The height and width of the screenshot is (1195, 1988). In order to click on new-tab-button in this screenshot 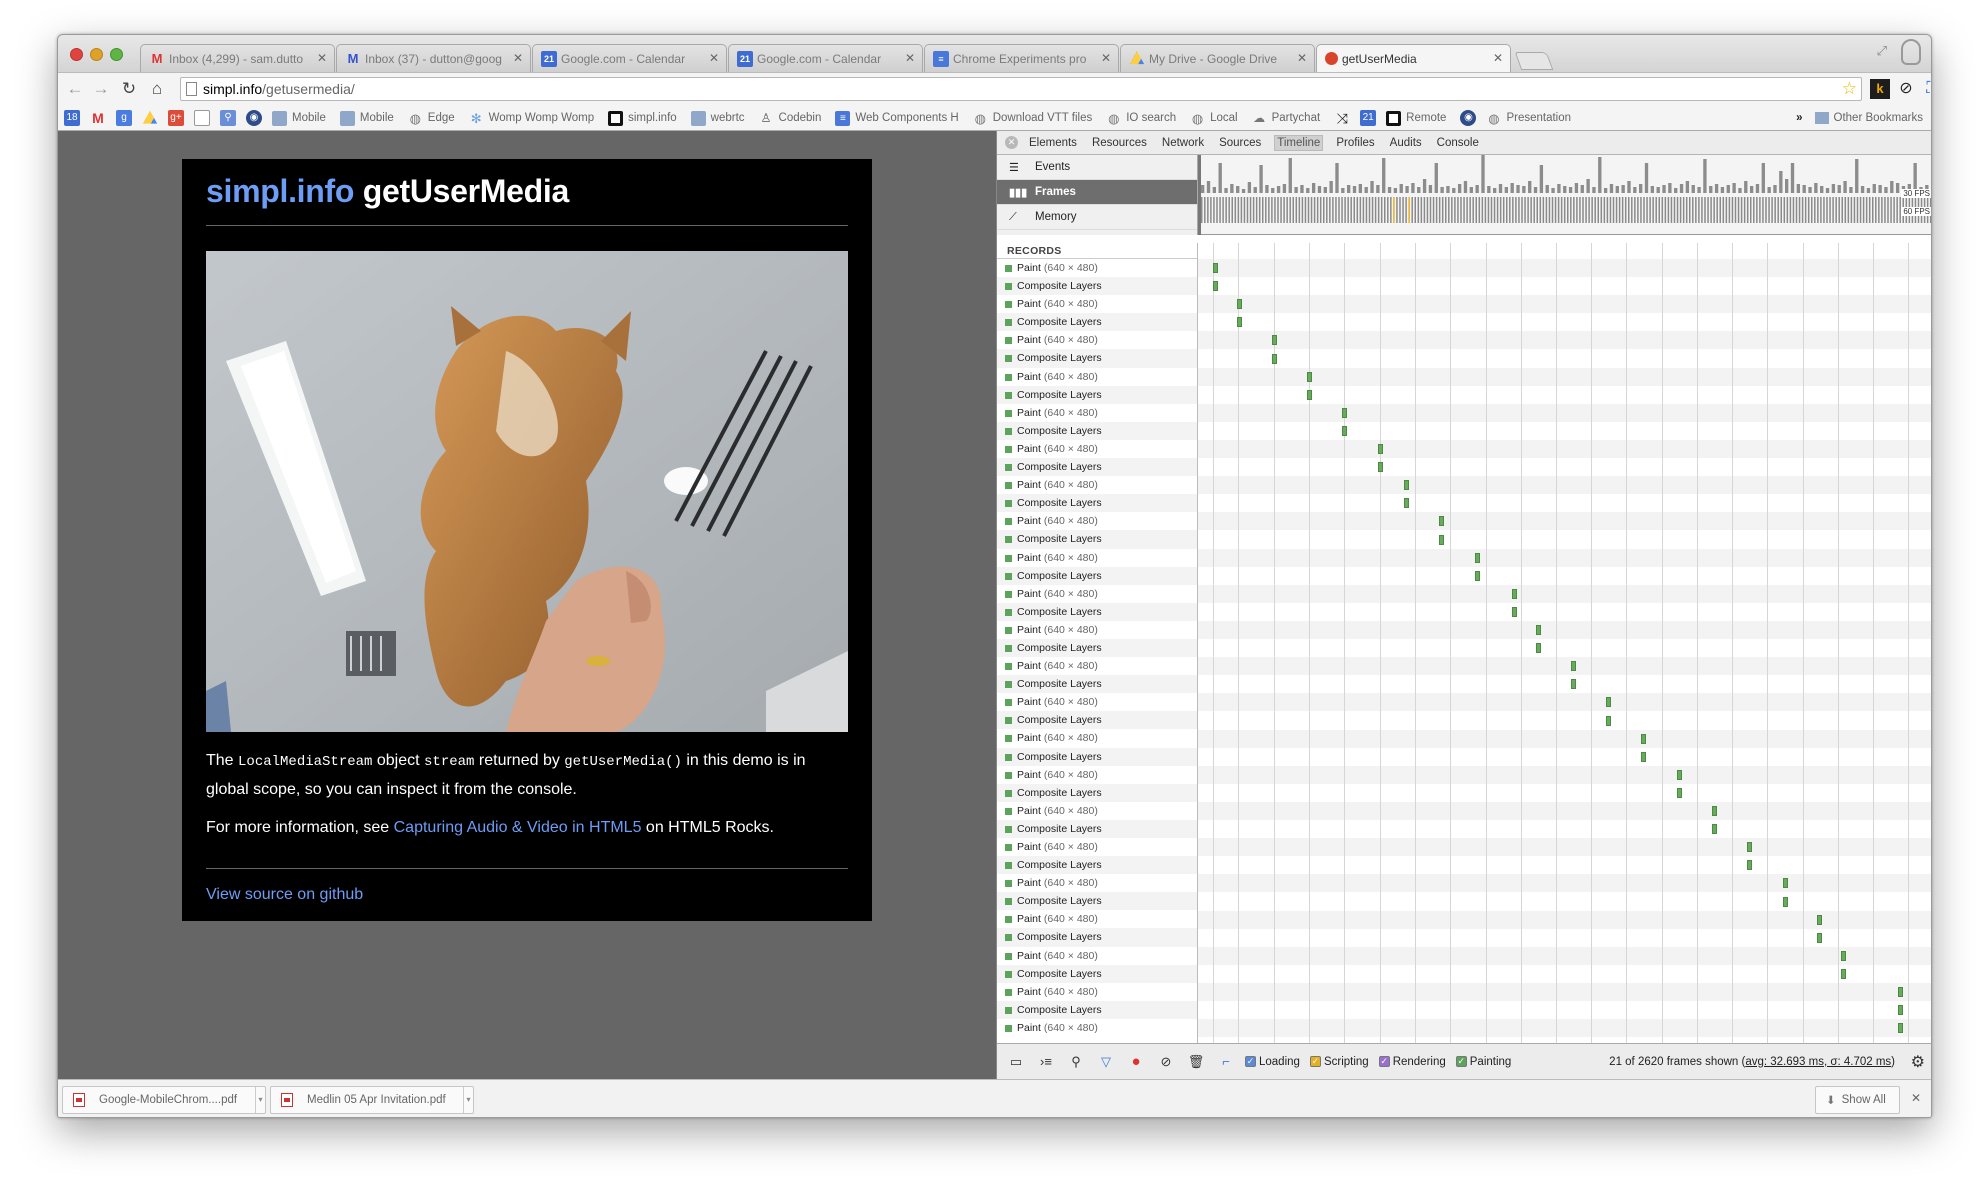, I will do `click(1534, 61)`.